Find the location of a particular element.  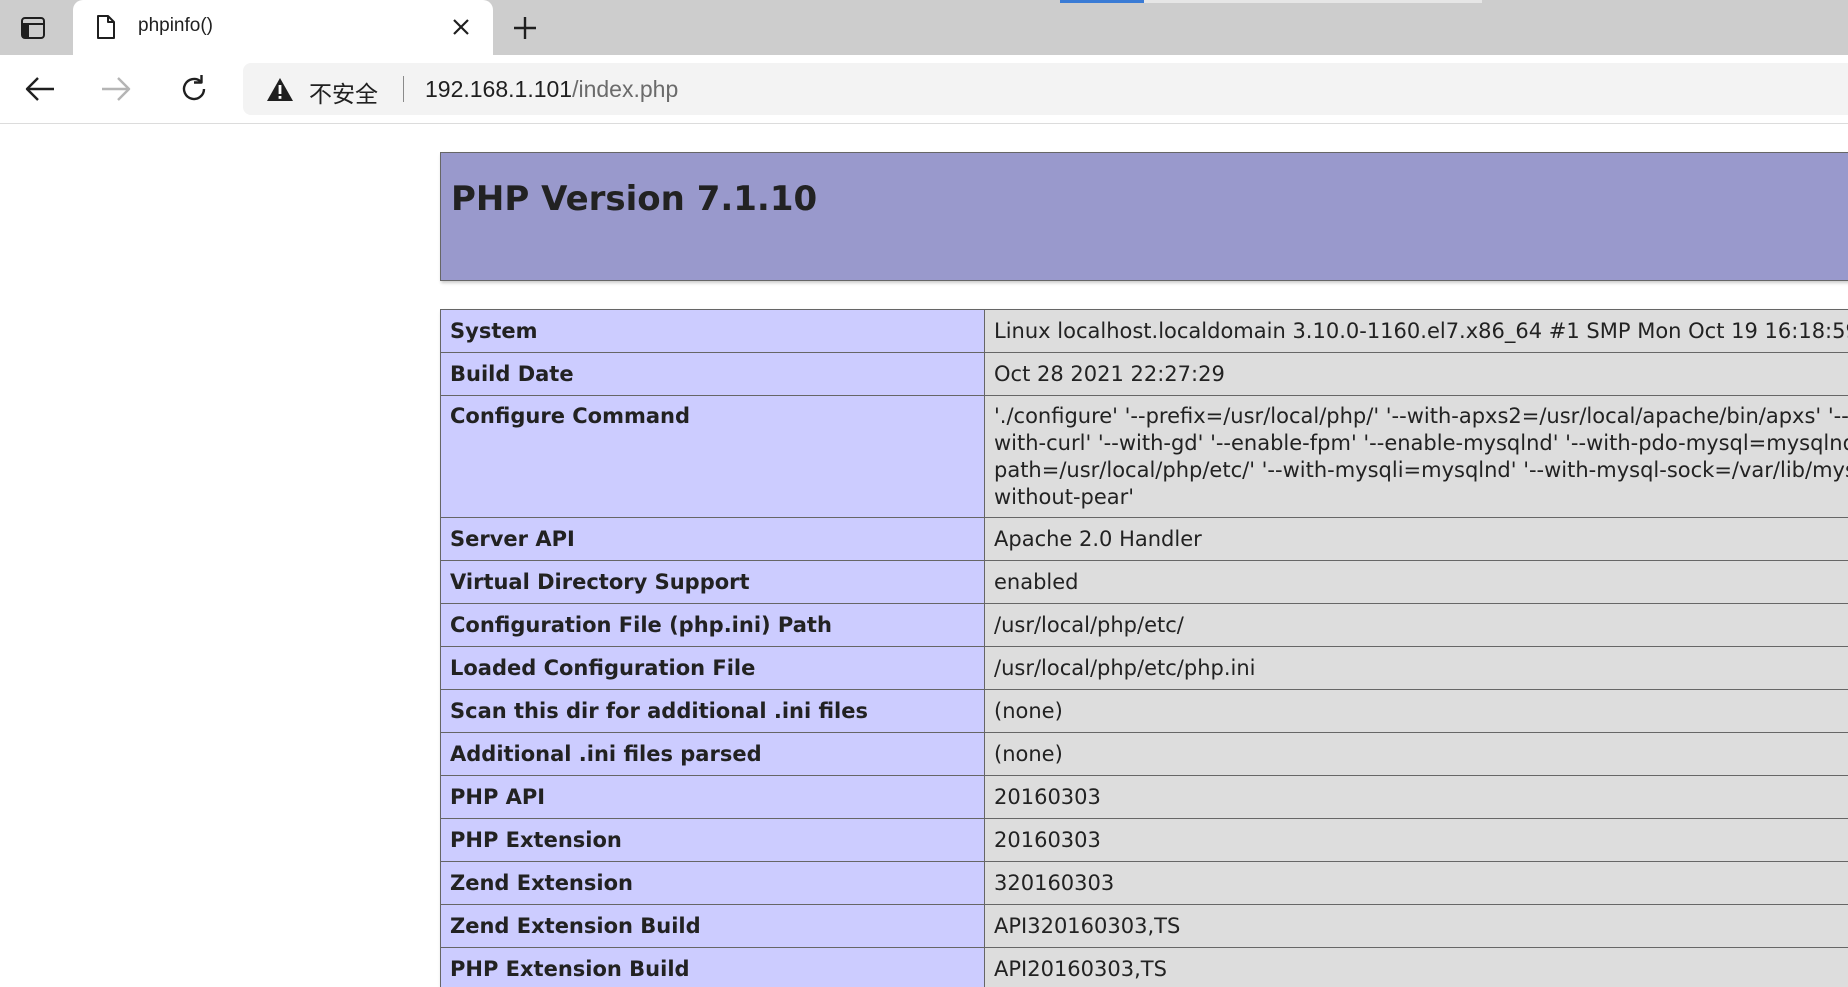

loading-track is located at coordinates (1313, 1).